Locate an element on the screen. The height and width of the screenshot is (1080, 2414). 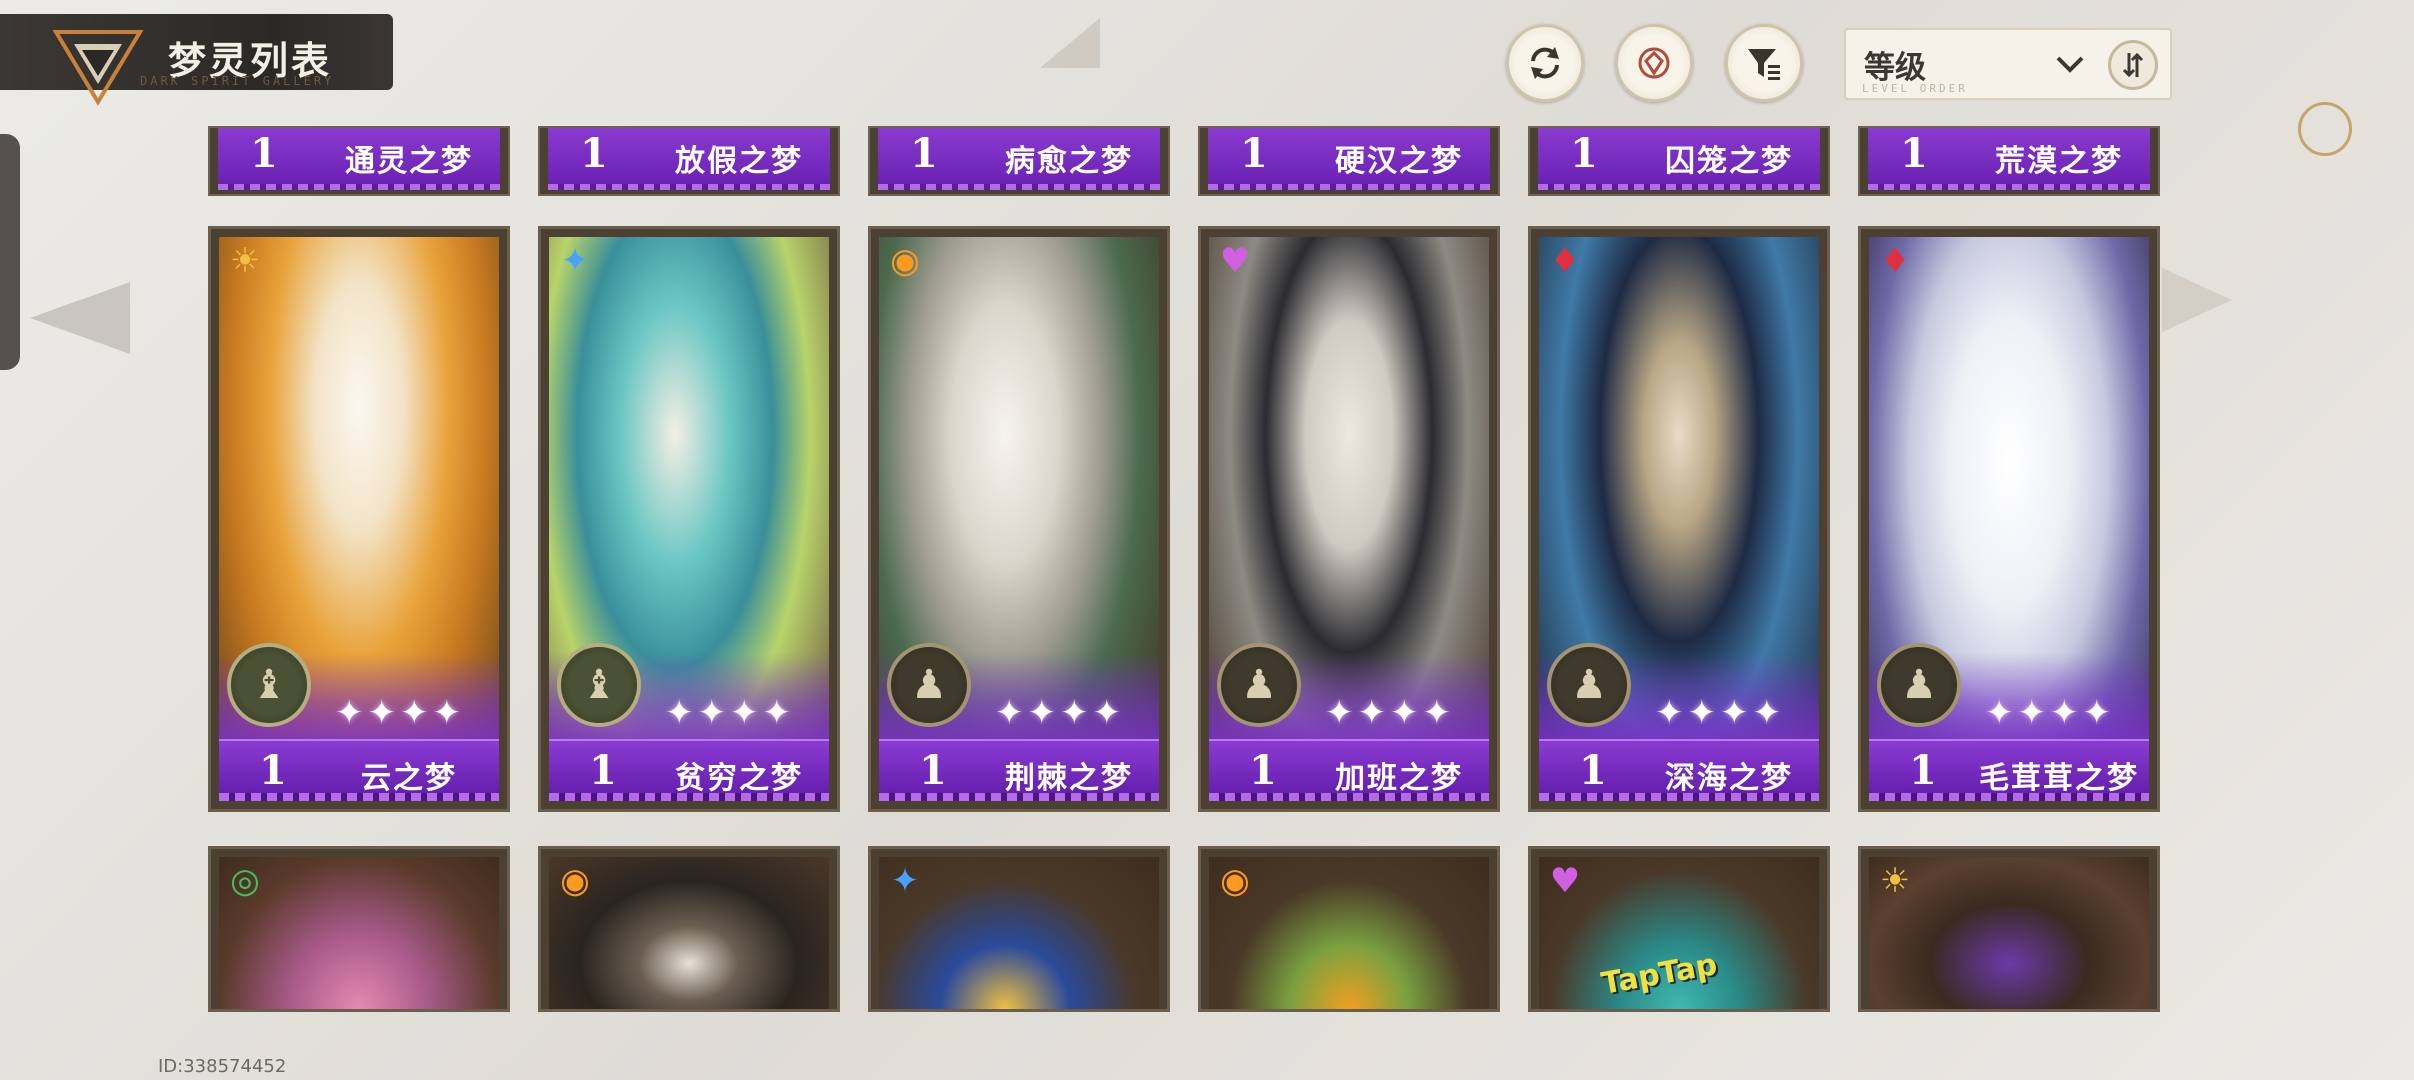
card-name: 囚笼之梦 is located at coordinates (1729, 161).